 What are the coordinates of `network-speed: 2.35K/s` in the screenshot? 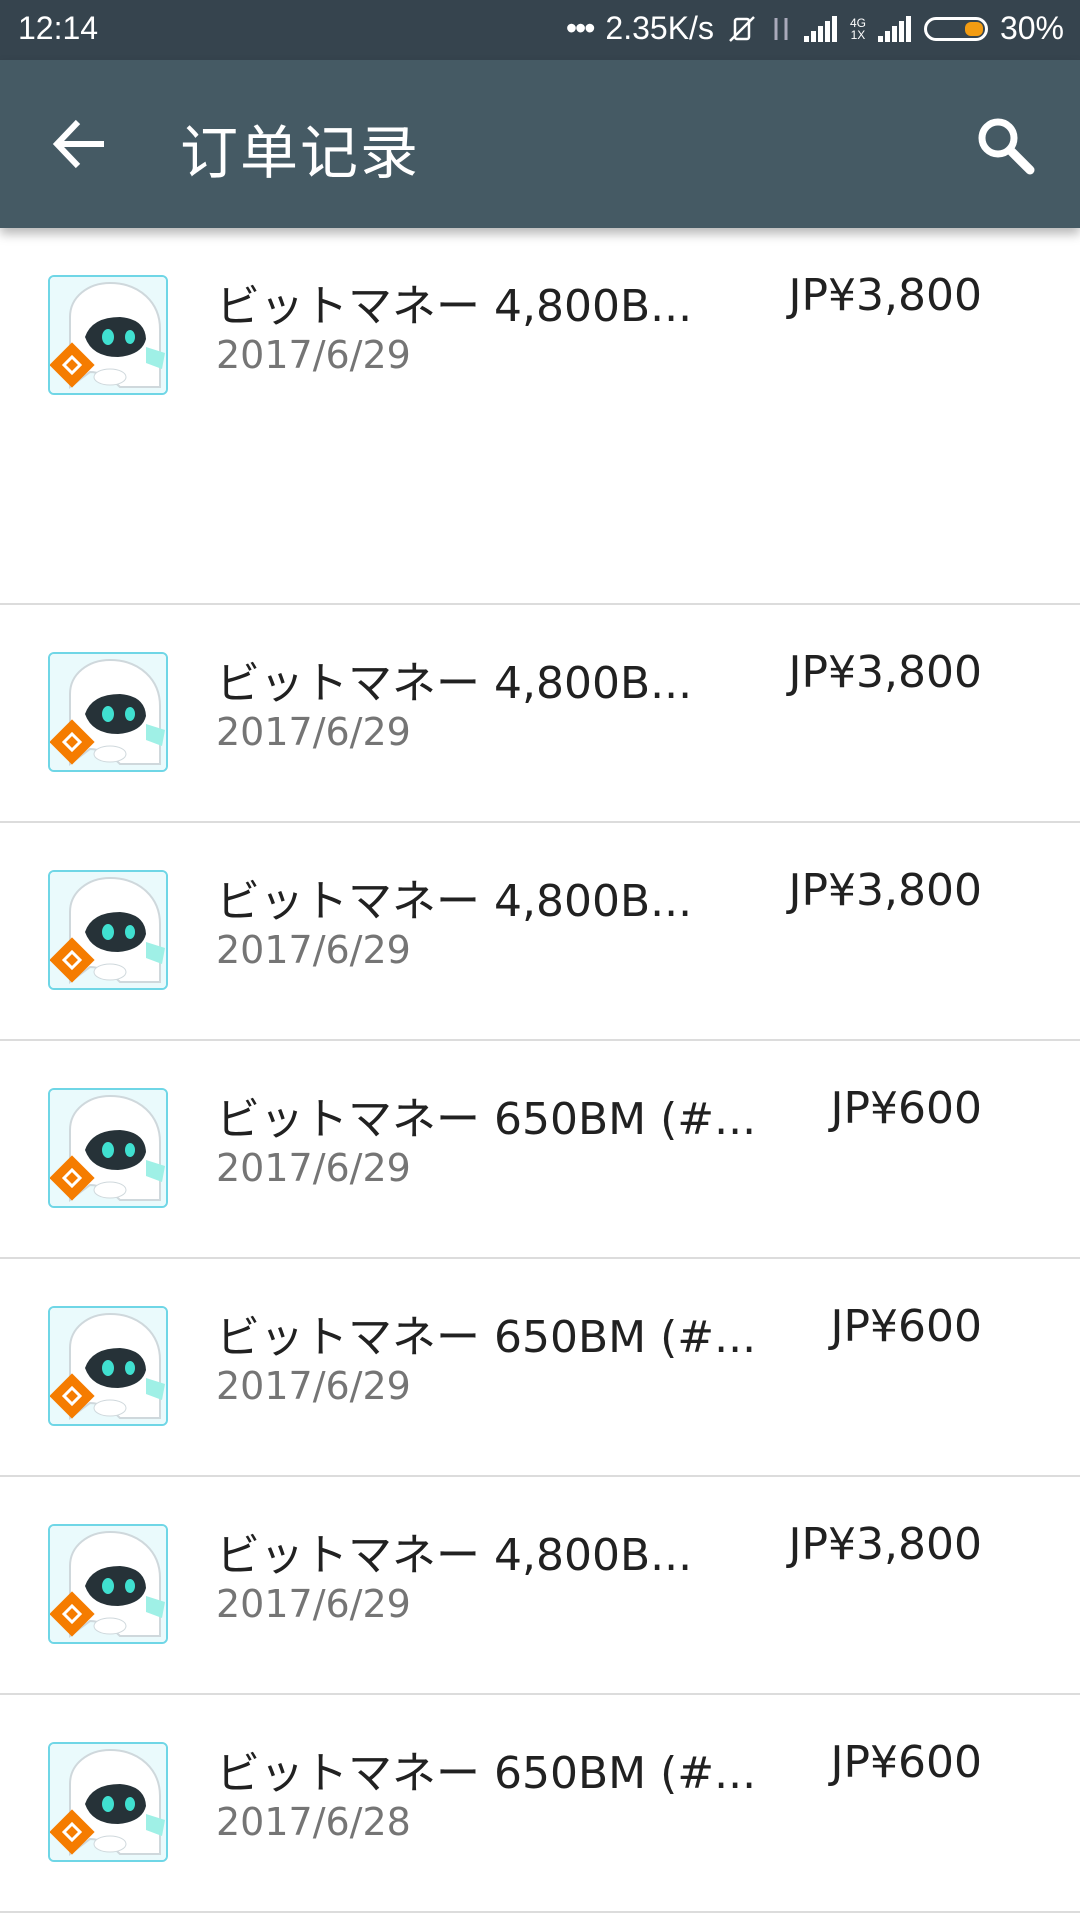 It's located at (659, 28).